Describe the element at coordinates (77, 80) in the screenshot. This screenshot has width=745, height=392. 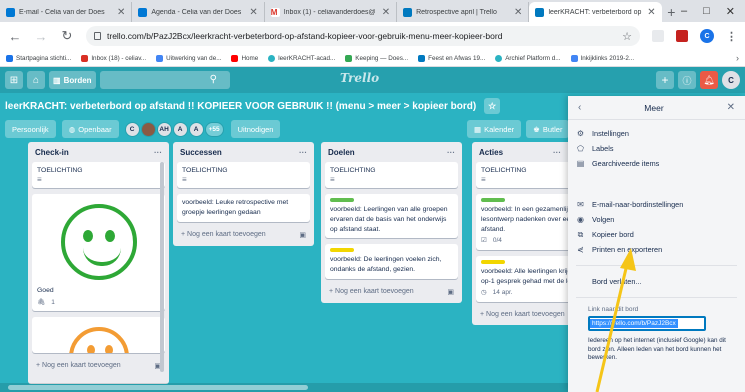
I see `boards-label: Borden` at that location.